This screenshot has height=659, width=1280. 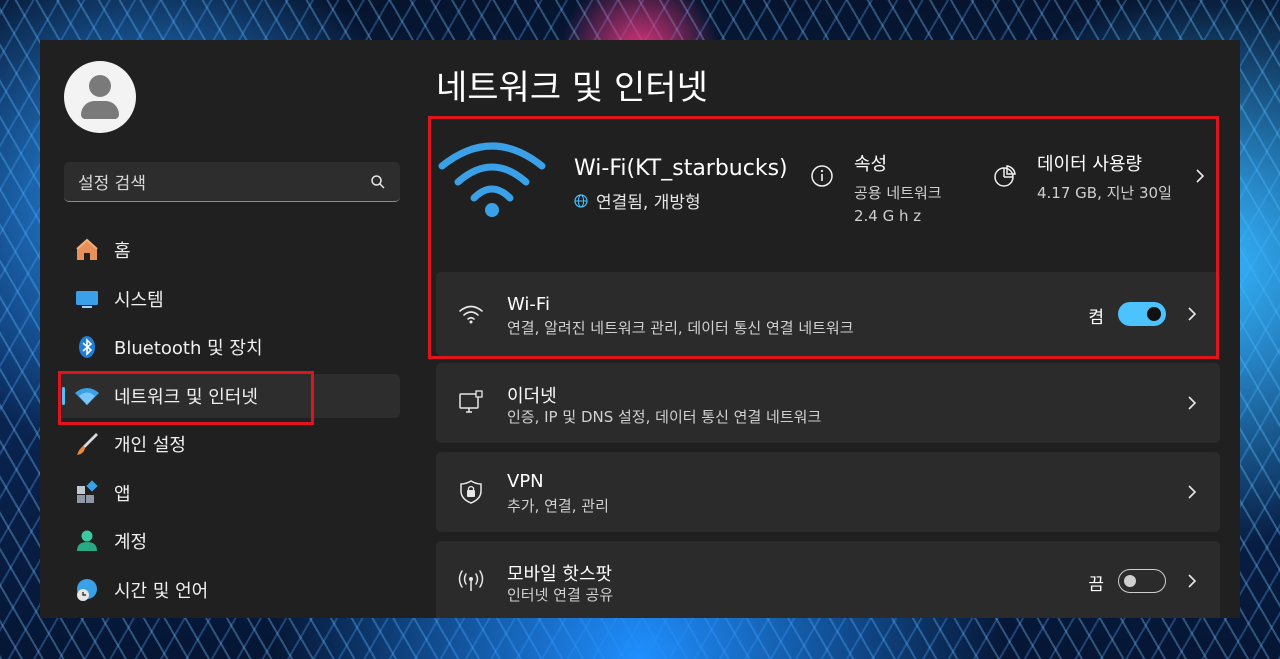 What do you see at coordinates (87, 590) in the screenshot?
I see `clock-globe-icon` at bounding box center [87, 590].